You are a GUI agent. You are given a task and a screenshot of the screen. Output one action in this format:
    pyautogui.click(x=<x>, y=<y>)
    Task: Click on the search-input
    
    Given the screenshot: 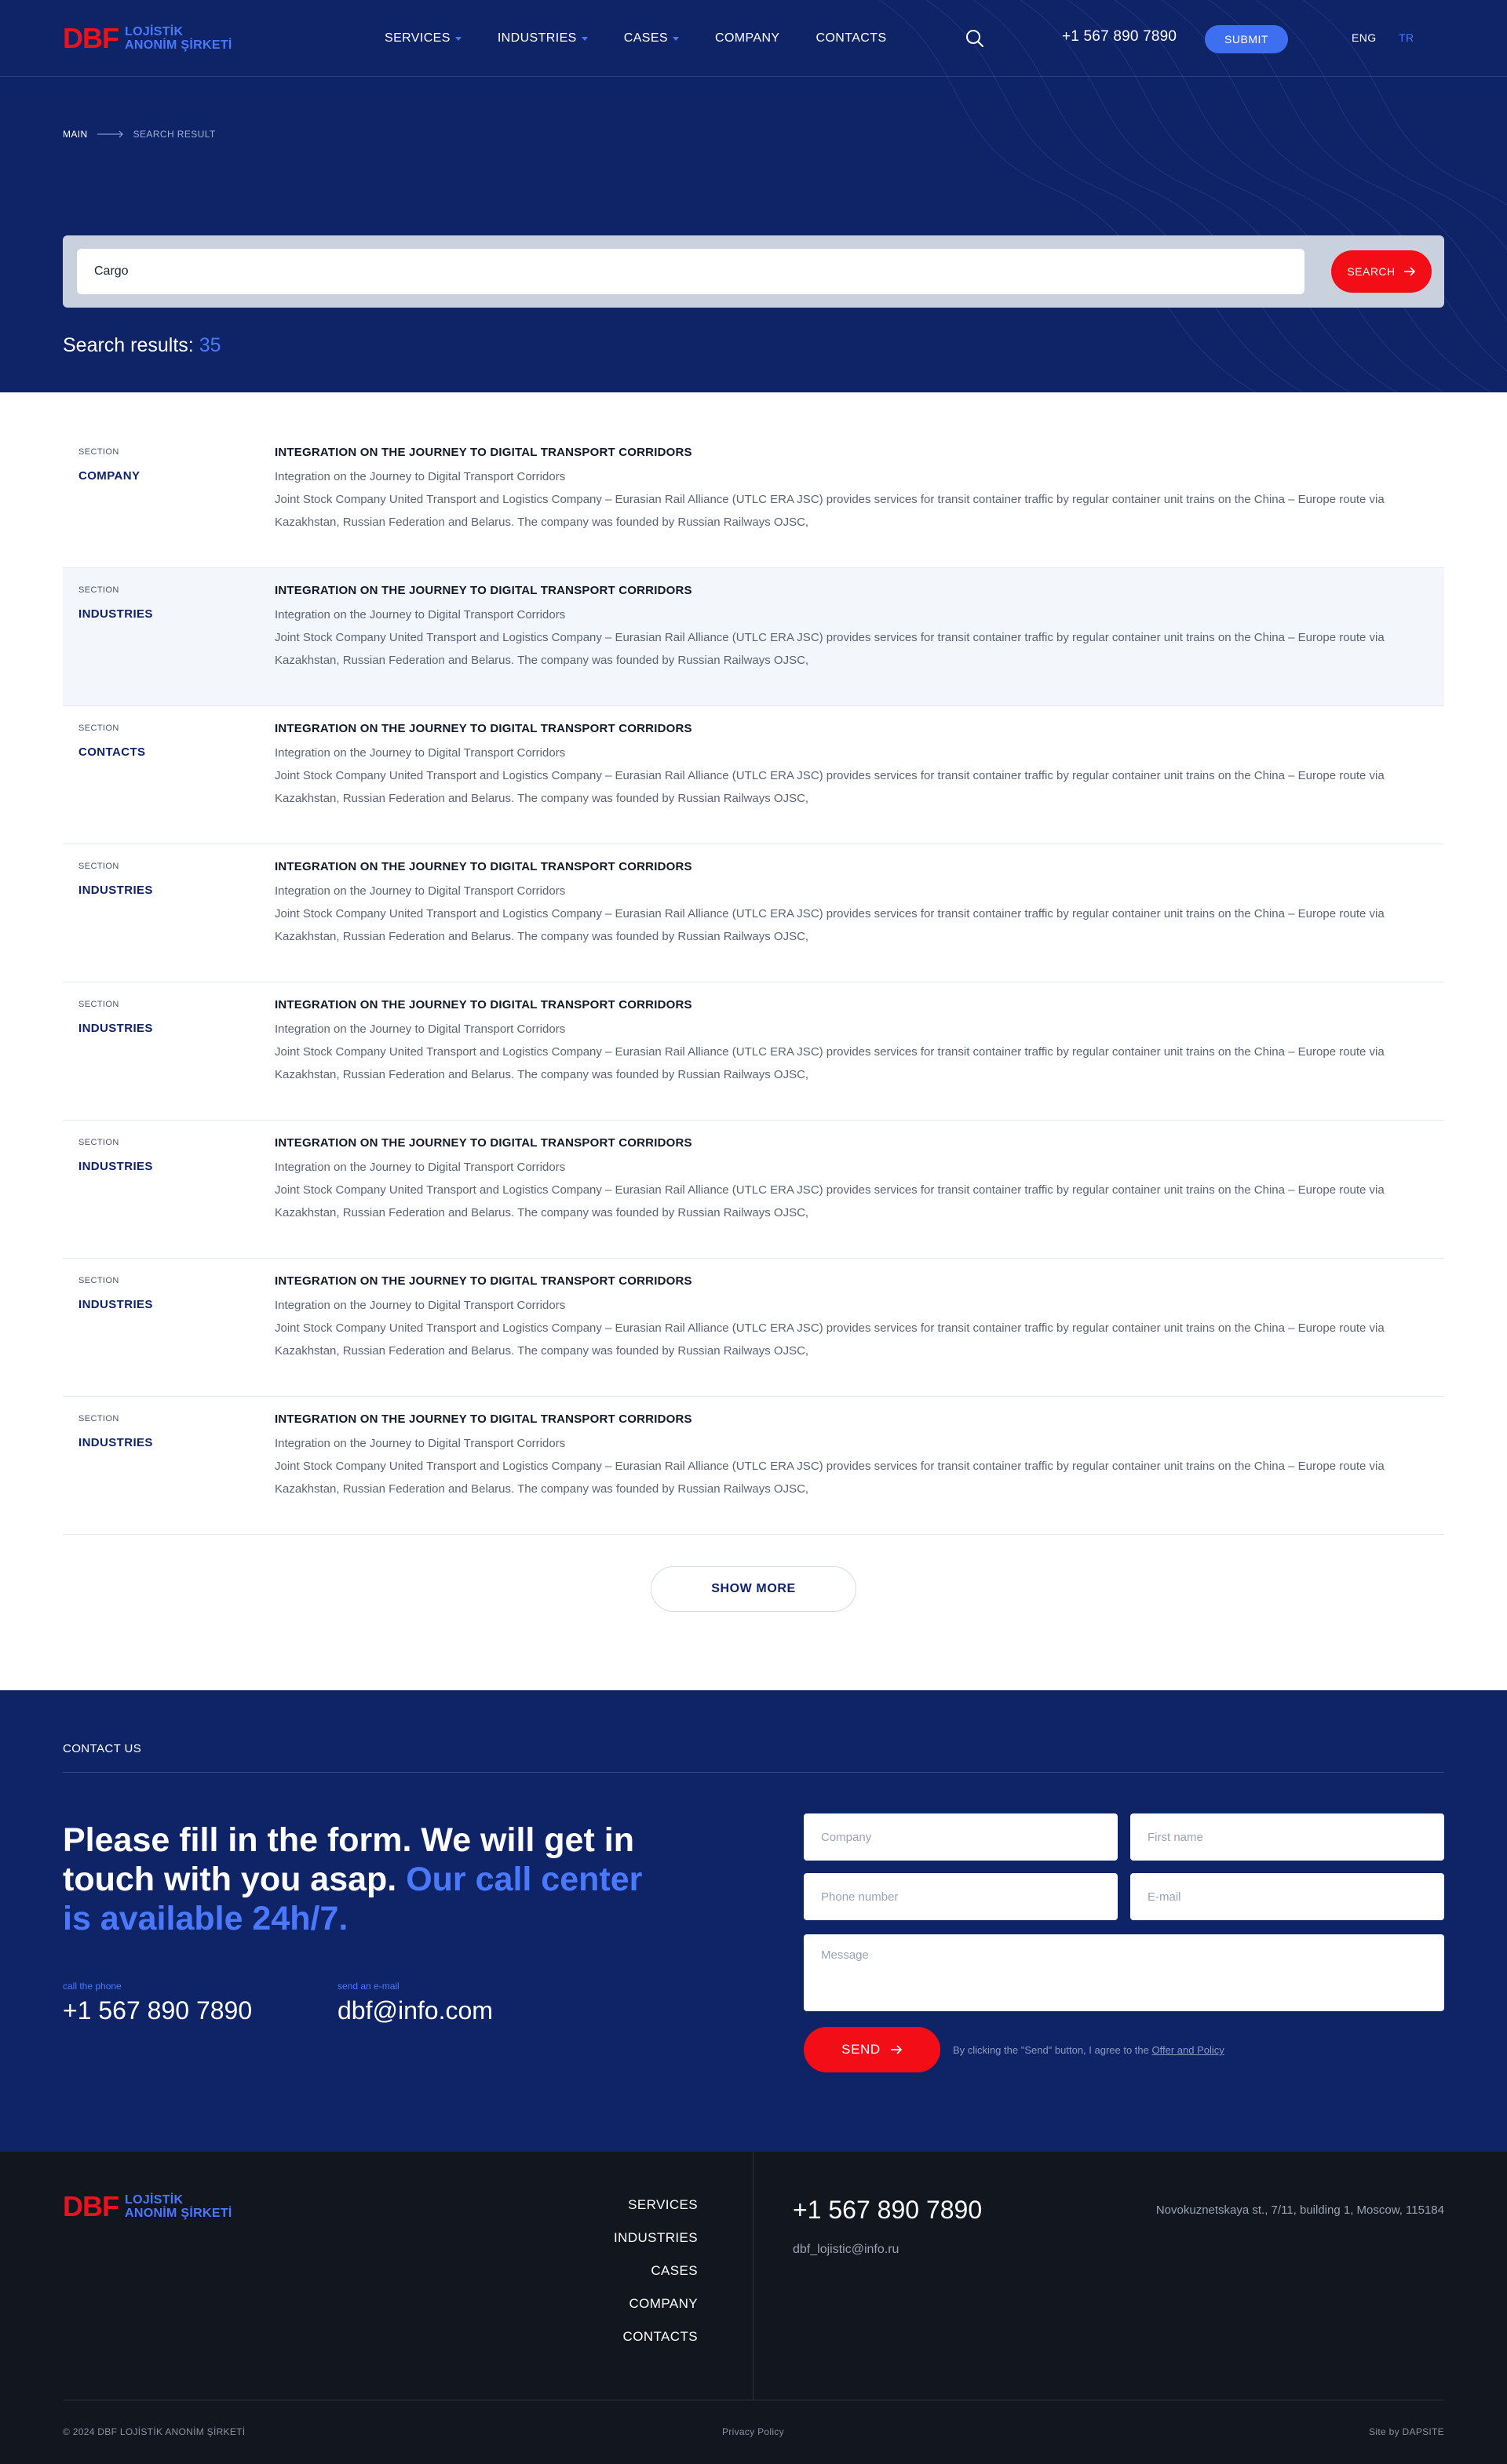 What is the action you would take?
    pyautogui.click(x=691, y=271)
    